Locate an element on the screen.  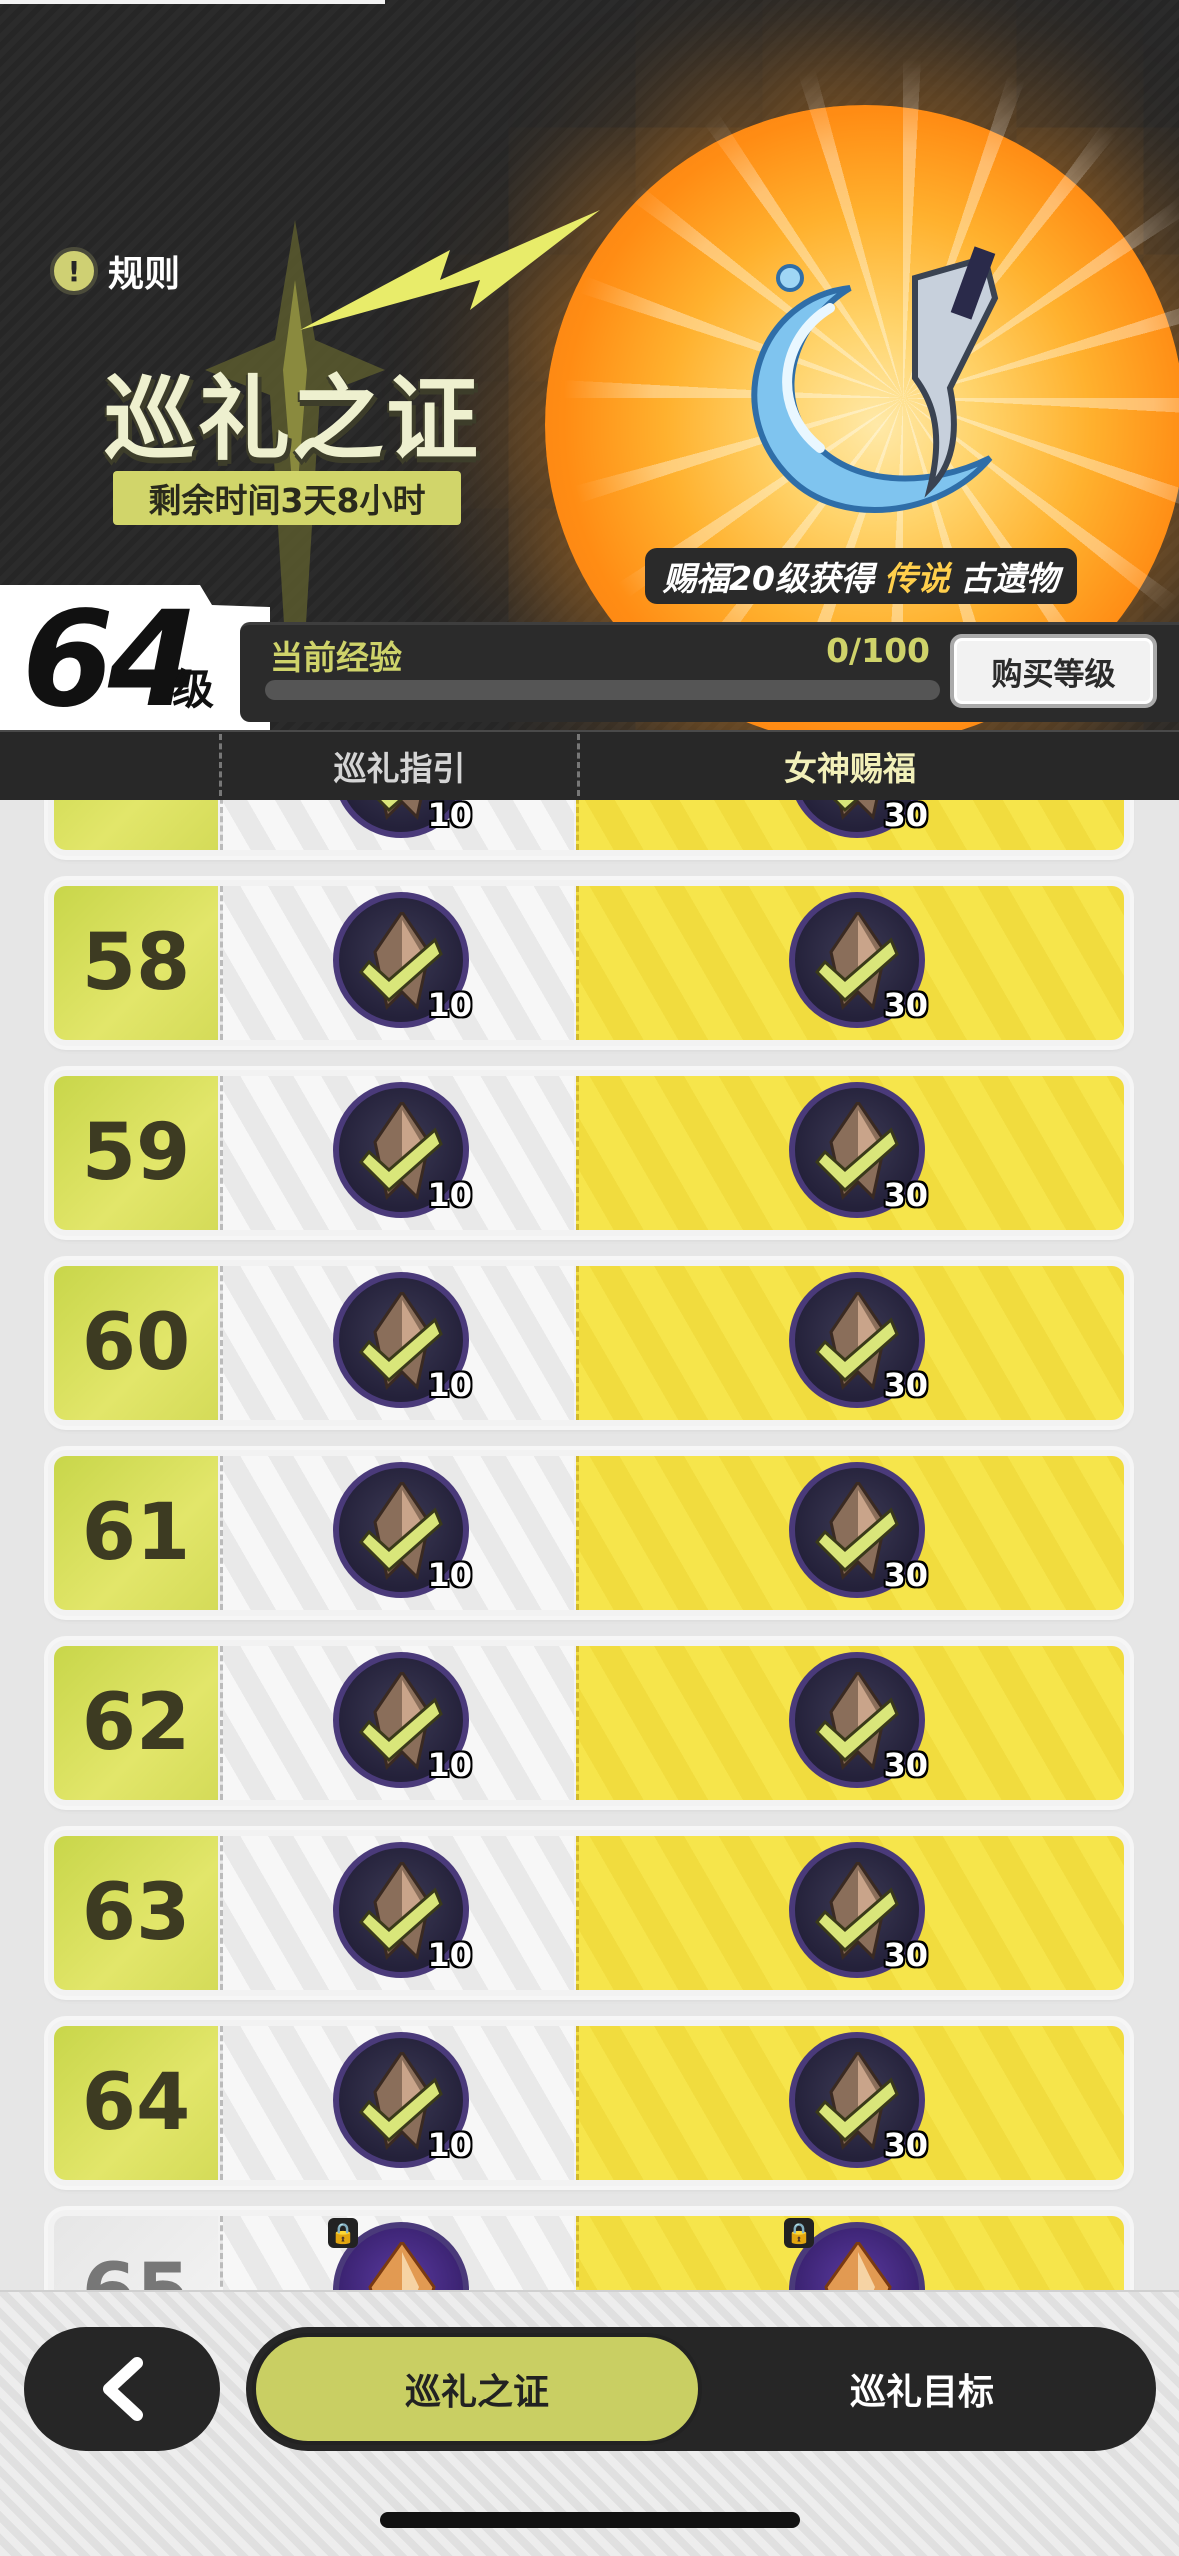
free-reward-item: 🔒 is located at coordinates (399, 2253).